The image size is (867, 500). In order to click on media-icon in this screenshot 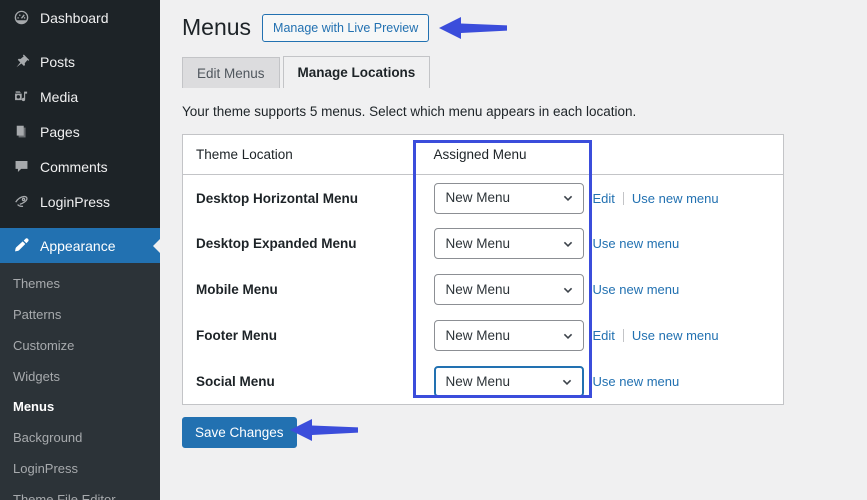, I will do `click(21, 97)`.